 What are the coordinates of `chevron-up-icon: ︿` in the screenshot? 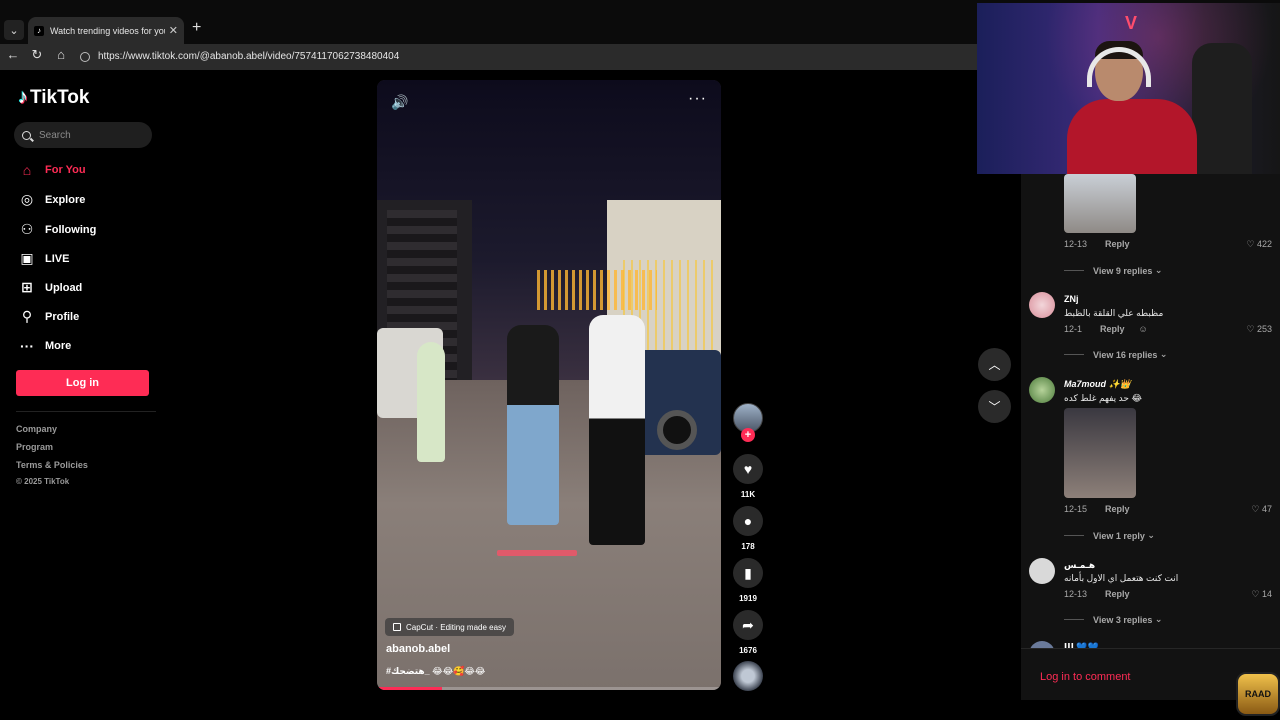 It's located at (994, 365).